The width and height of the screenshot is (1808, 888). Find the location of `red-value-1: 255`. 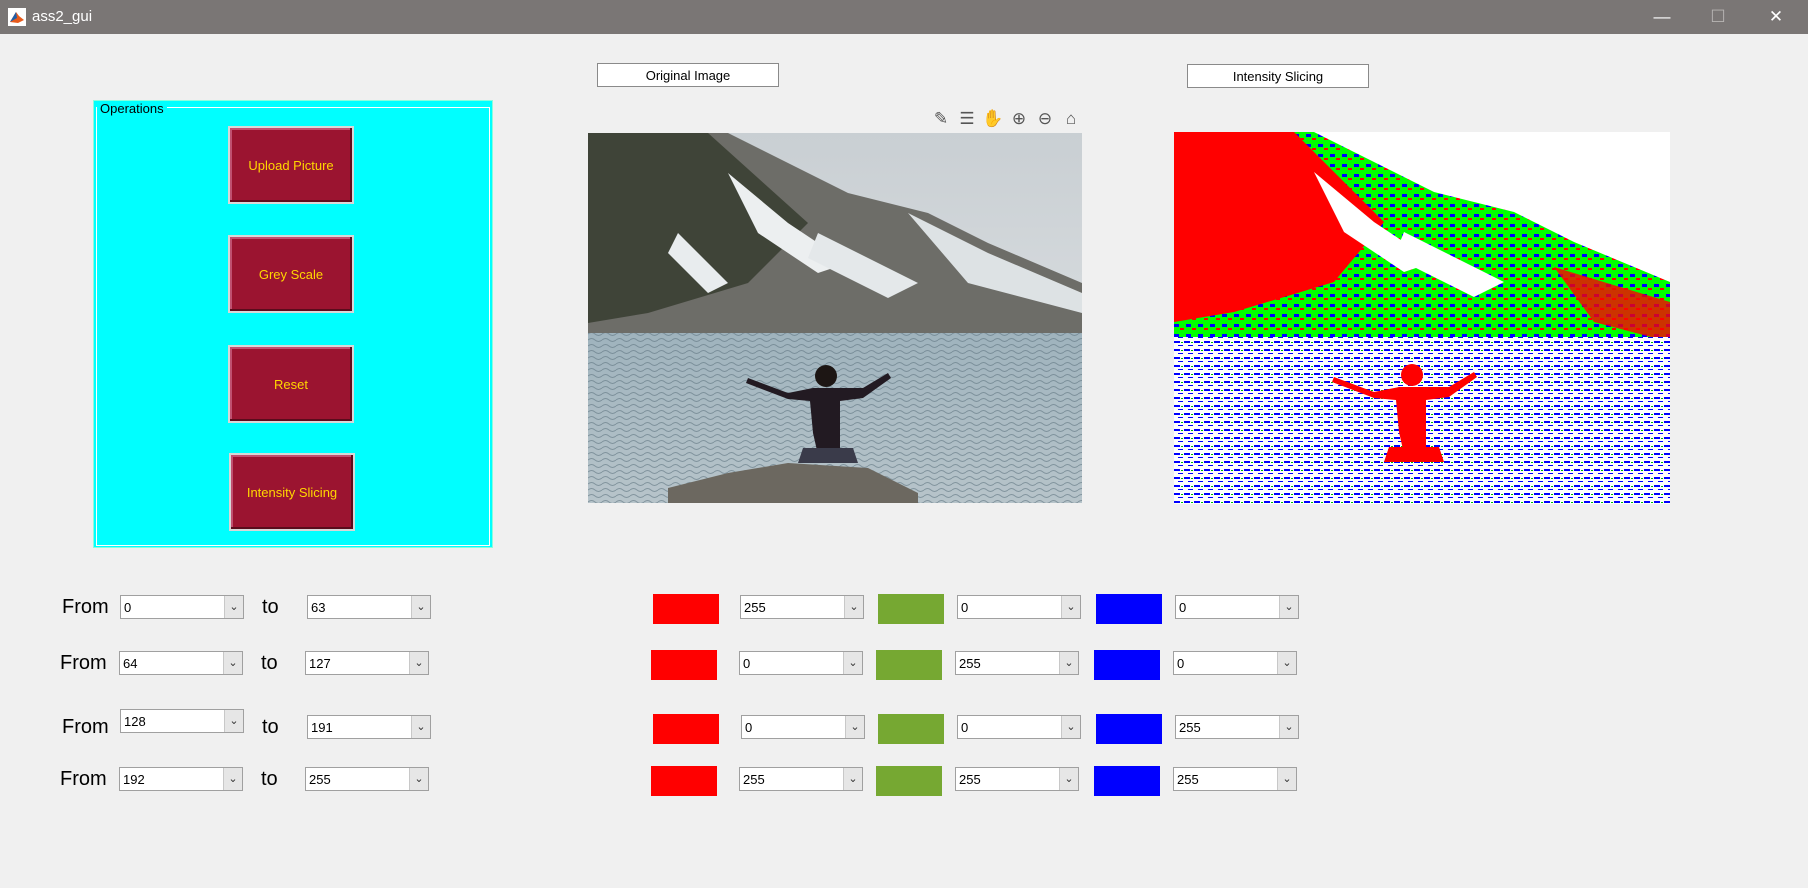

red-value-1: 255 is located at coordinates (755, 607).